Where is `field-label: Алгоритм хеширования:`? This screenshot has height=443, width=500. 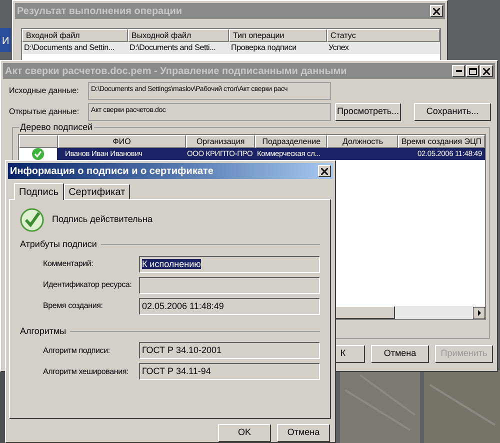 field-label: Алгоритм хеширования: is located at coordinates (86, 372).